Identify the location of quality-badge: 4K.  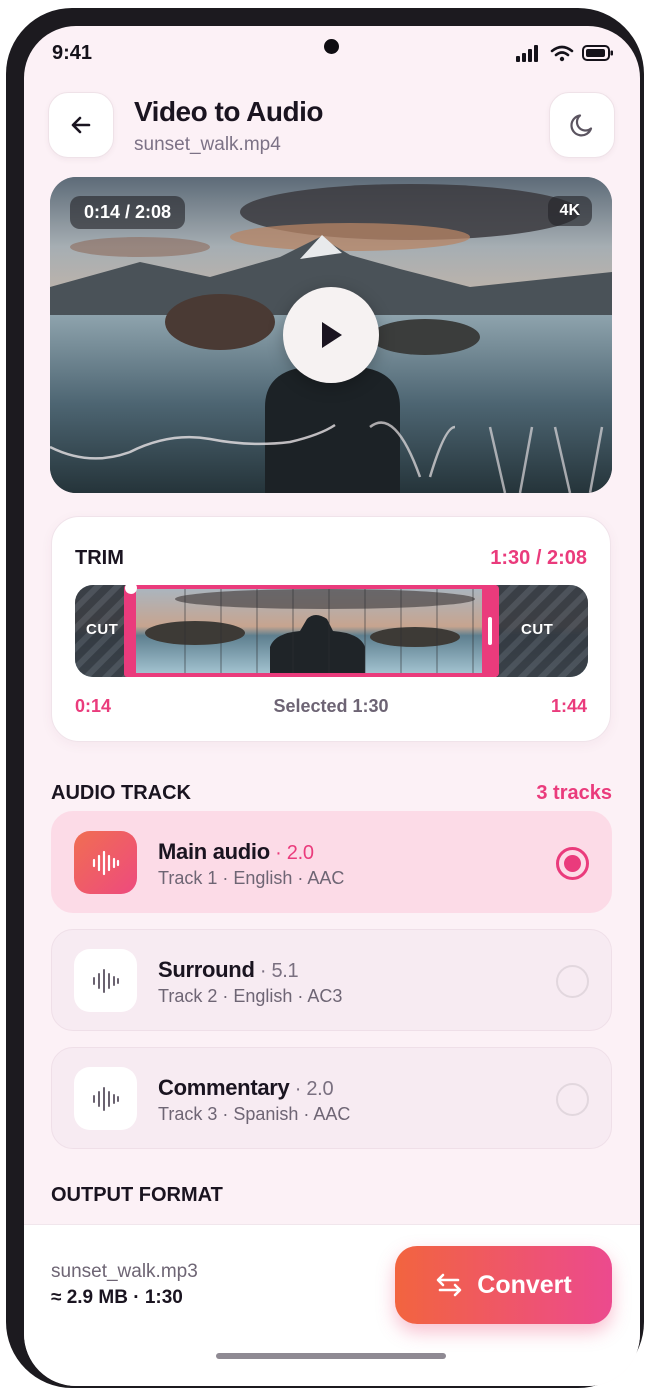
(569, 211).